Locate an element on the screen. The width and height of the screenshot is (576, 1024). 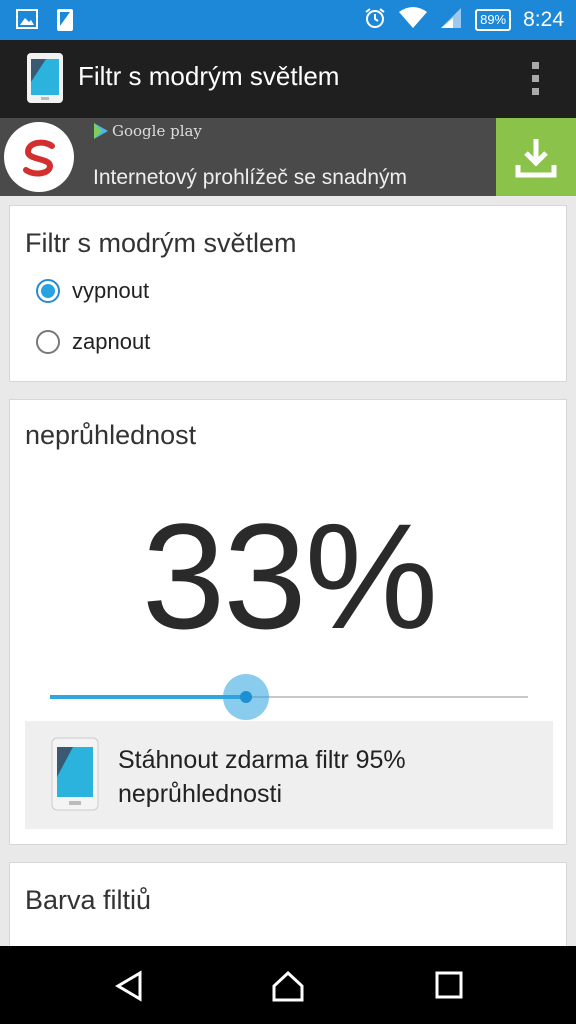
alarm-icon is located at coordinates (375, 20).